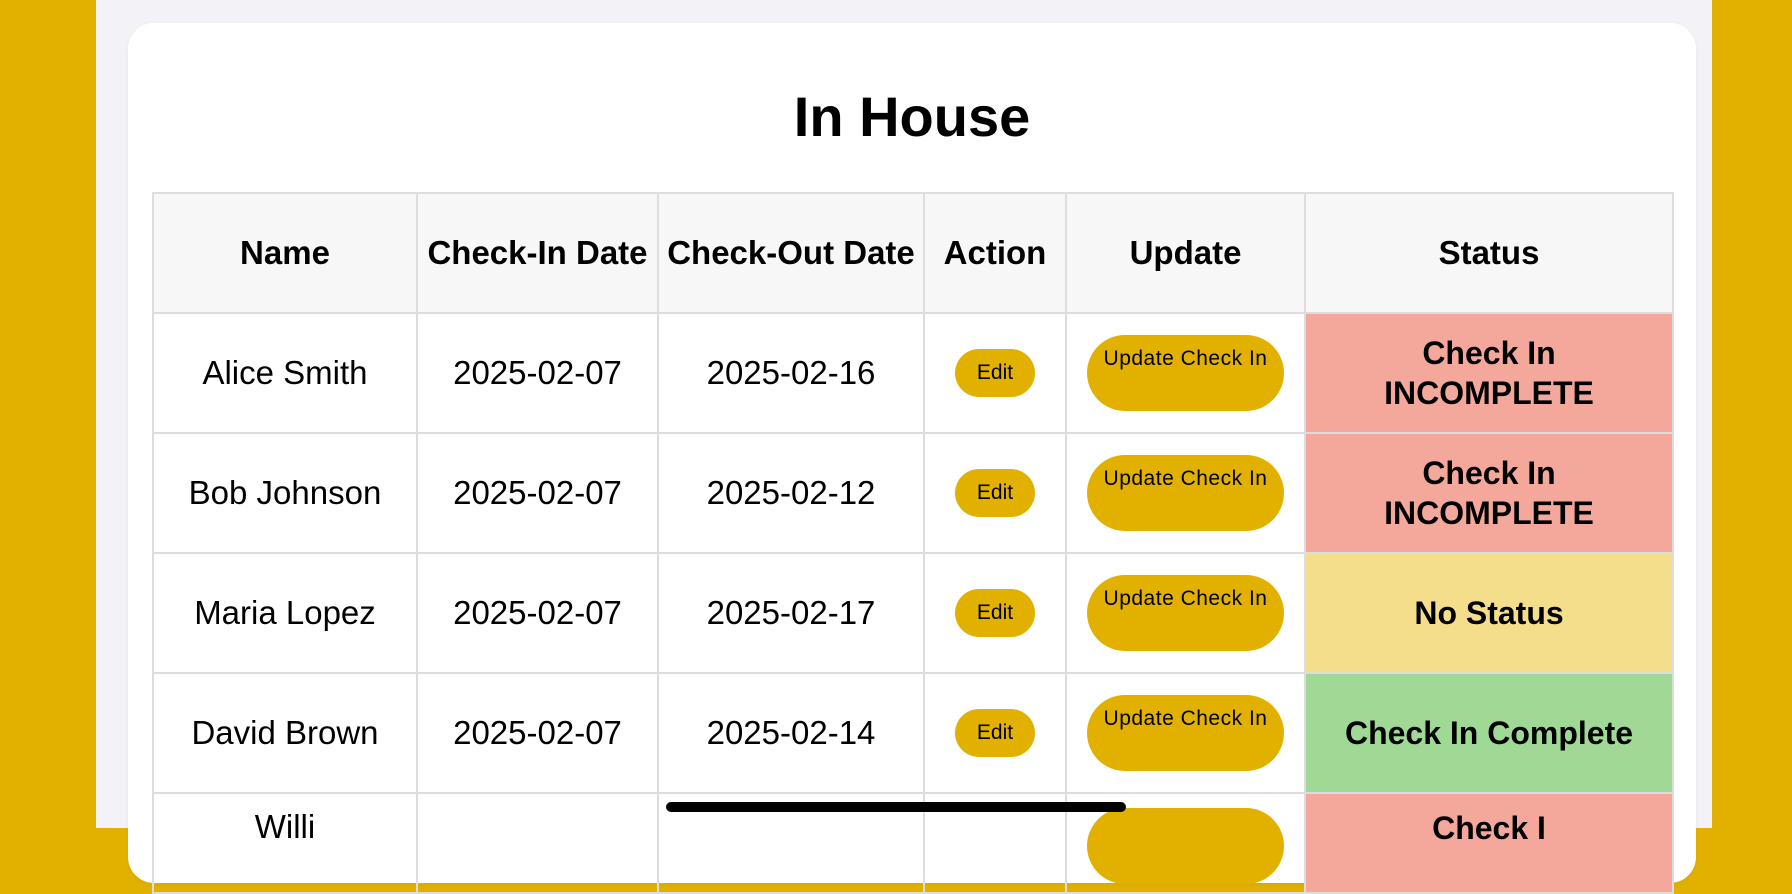 The image size is (1792, 894). I want to click on horizontal-scroll-indicator, so click(896, 807).